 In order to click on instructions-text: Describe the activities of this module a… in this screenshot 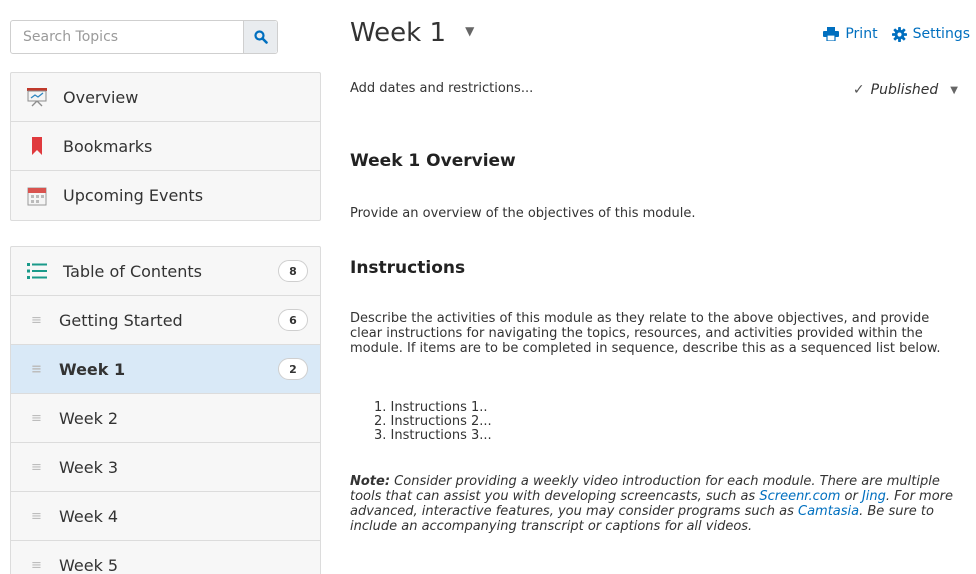, I will do `click(645, 333)`.